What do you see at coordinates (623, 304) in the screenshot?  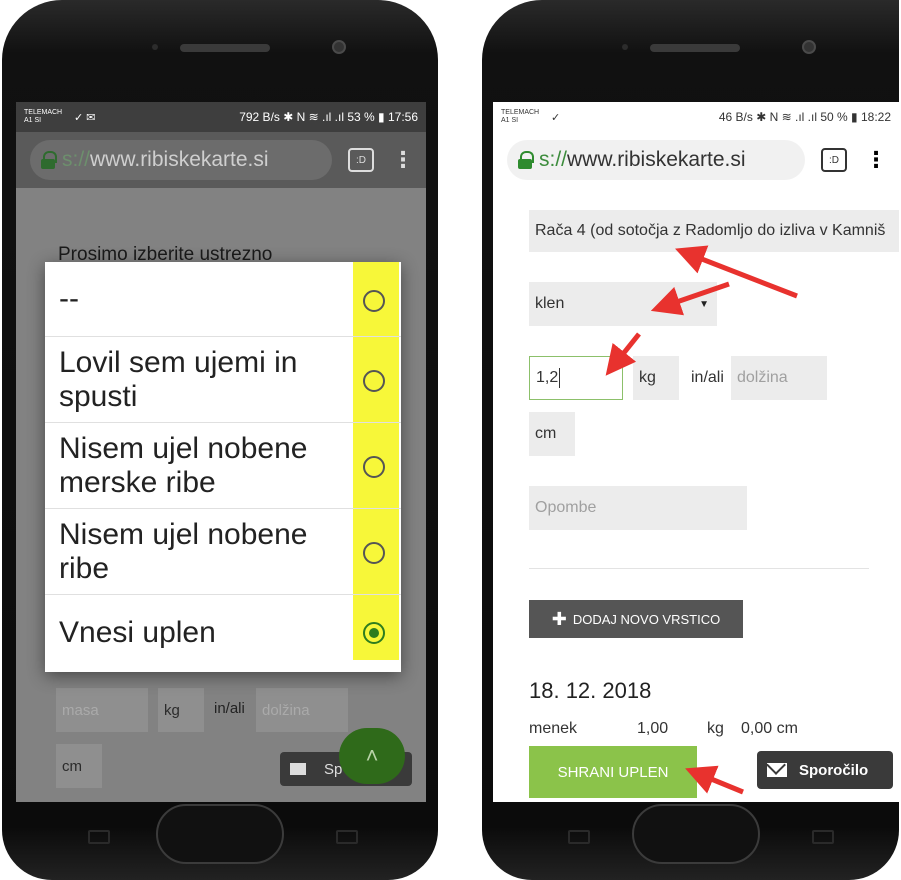 I see `species-select: klen ▼` at bounding box center [623, 304].